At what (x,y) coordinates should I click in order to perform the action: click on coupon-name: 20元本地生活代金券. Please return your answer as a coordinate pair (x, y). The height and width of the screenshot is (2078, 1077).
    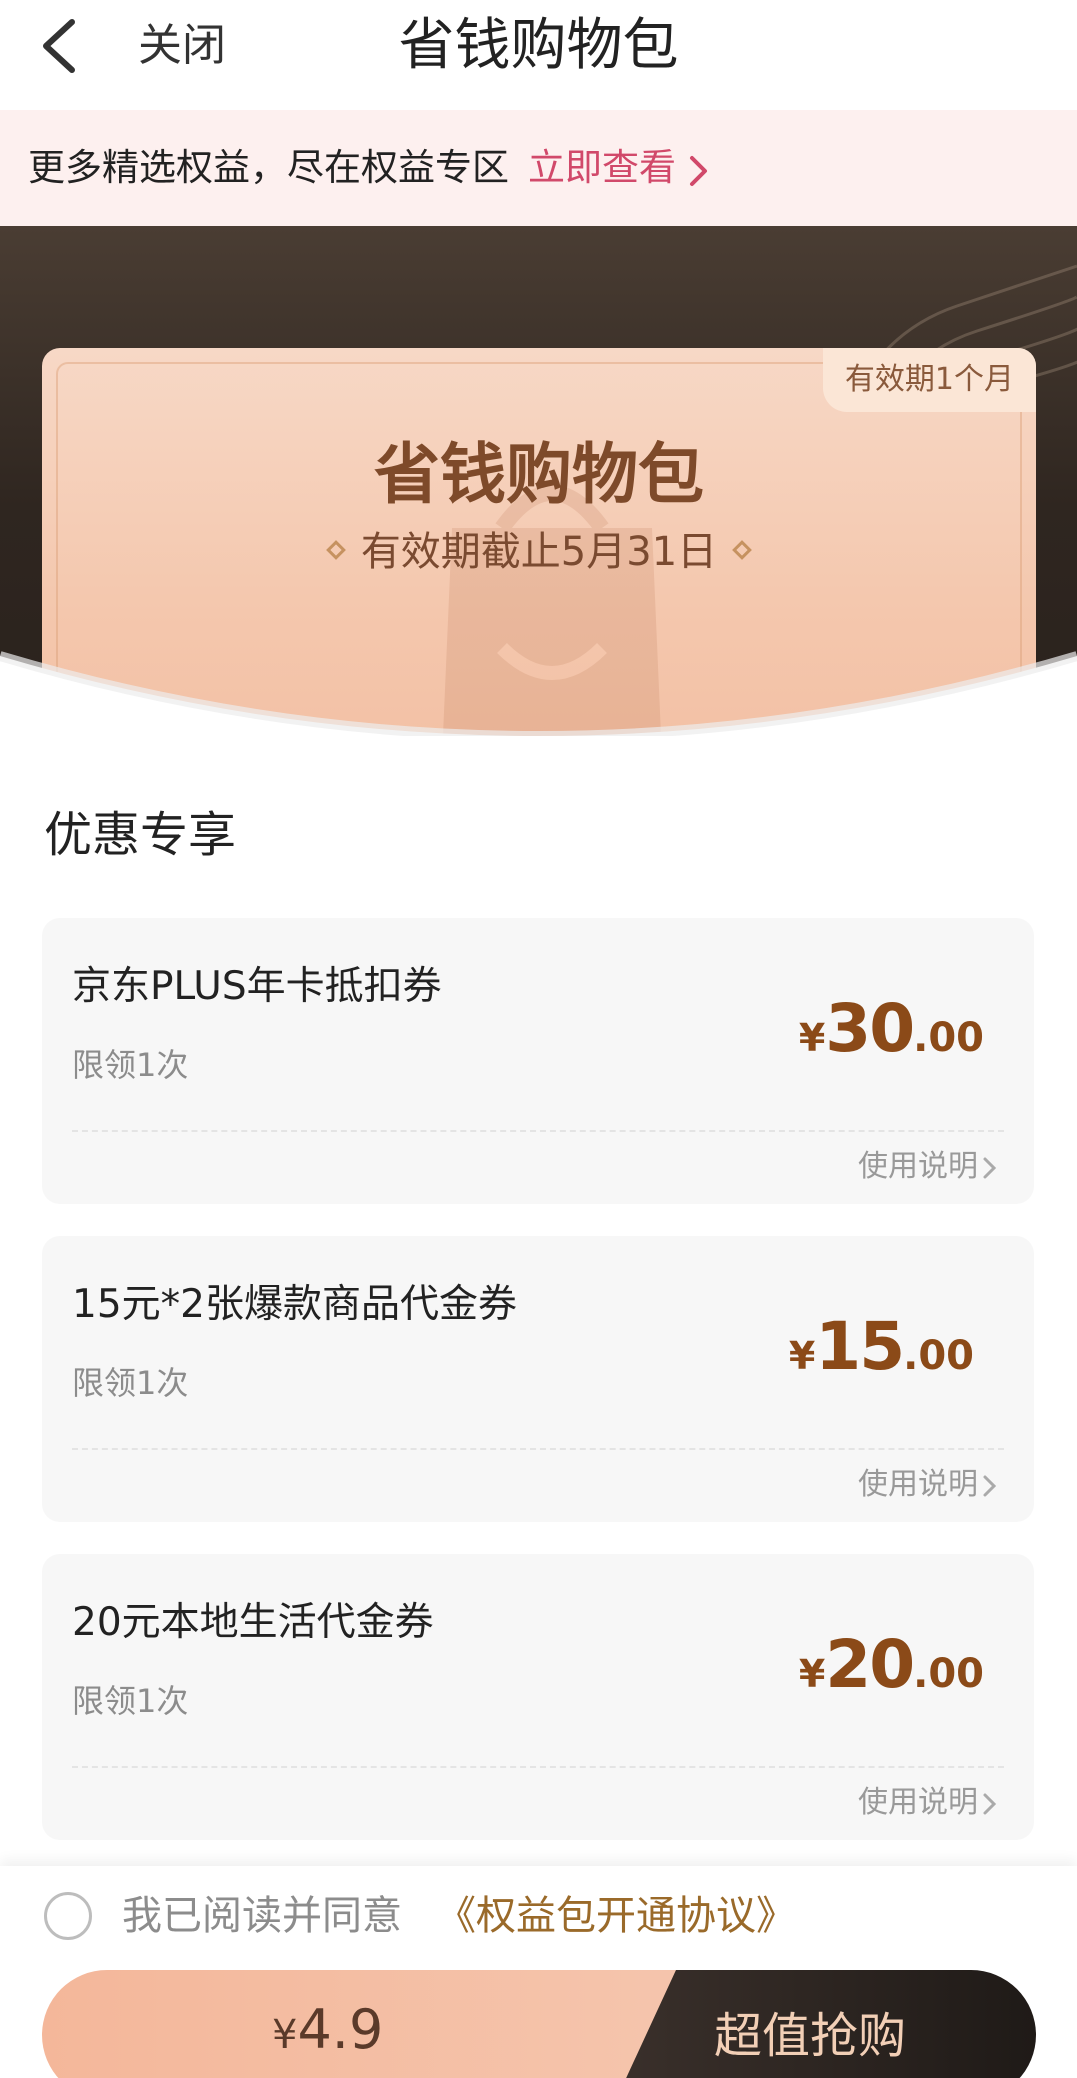
    Looking at the image, I should click on (253, 1622).